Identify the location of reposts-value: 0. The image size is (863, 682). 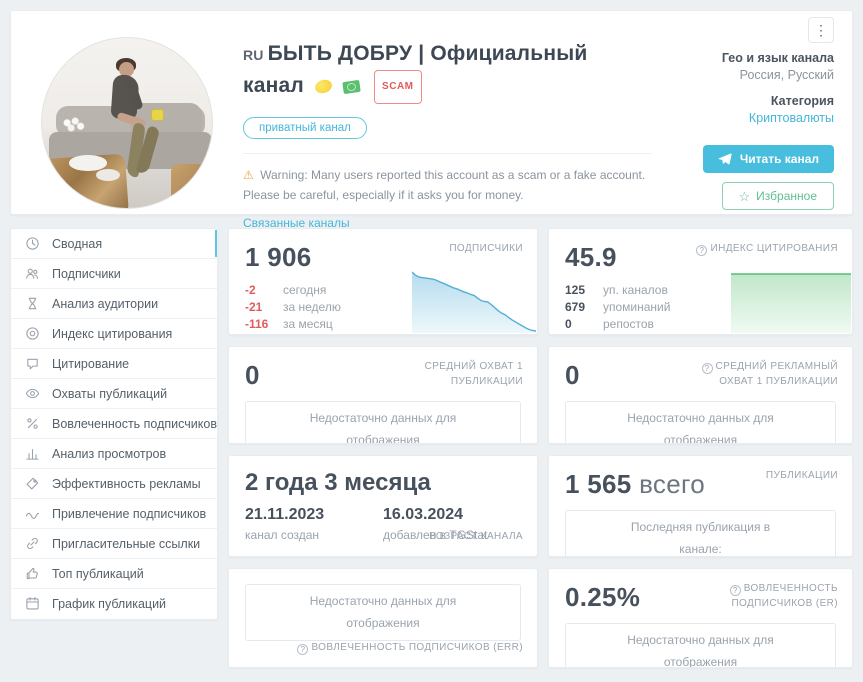
(568, 324).